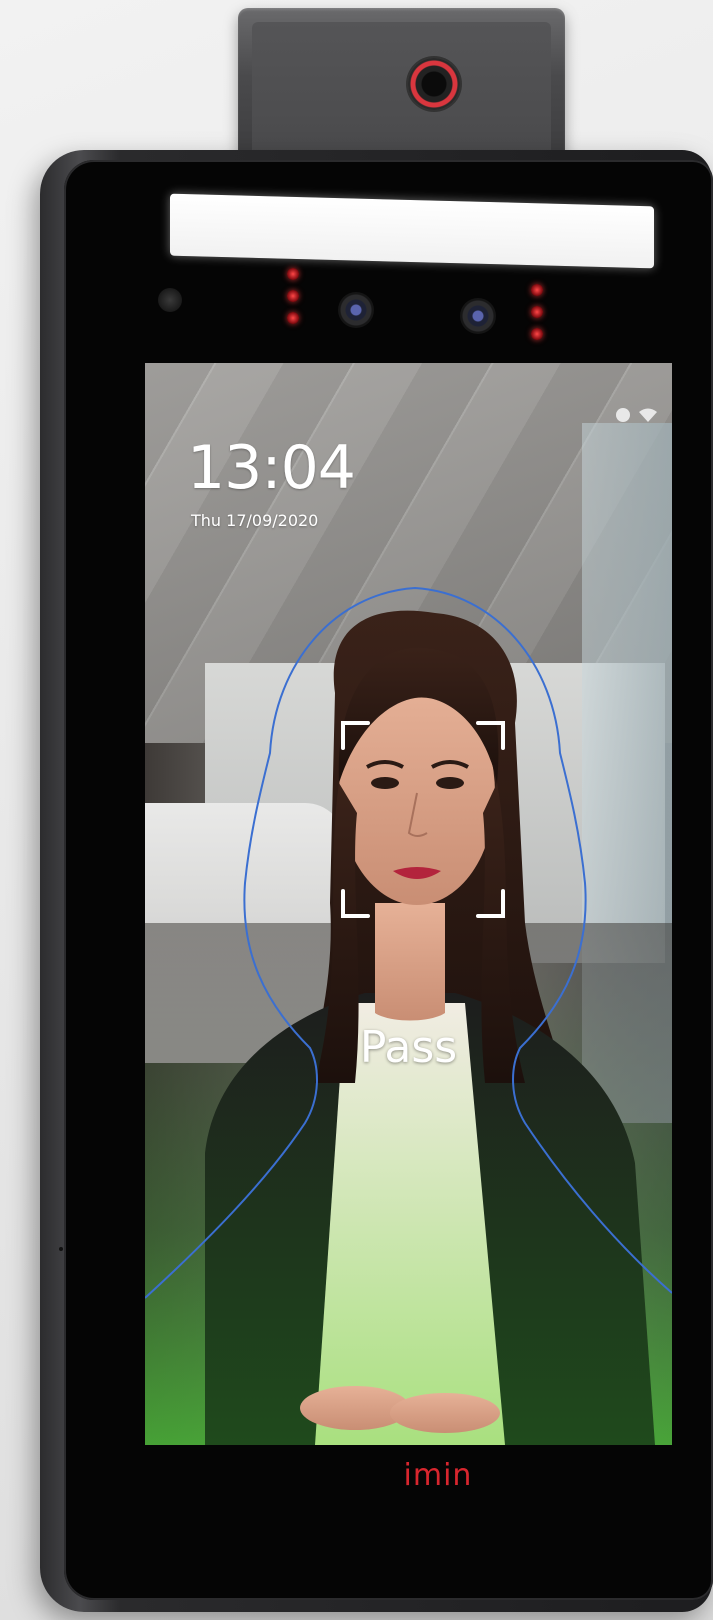  What do you see at coordinates (355, 735) in the screenshot?
I see `frame-corner-tl` at bounding box center [355, 735].